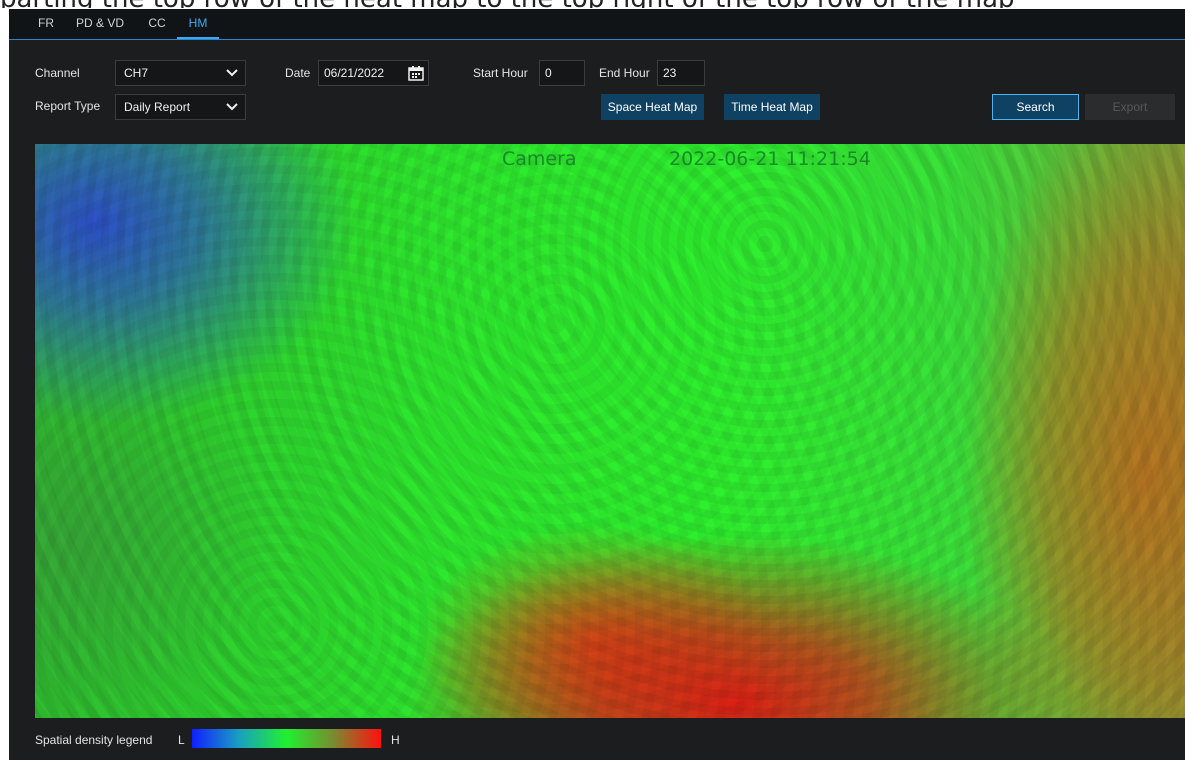 The image size is (1185, 760). What do you see at coordinates (539, 159) in the screenshot?
I see `osd-camera-name: Camera` at bounding box center [539, 159].